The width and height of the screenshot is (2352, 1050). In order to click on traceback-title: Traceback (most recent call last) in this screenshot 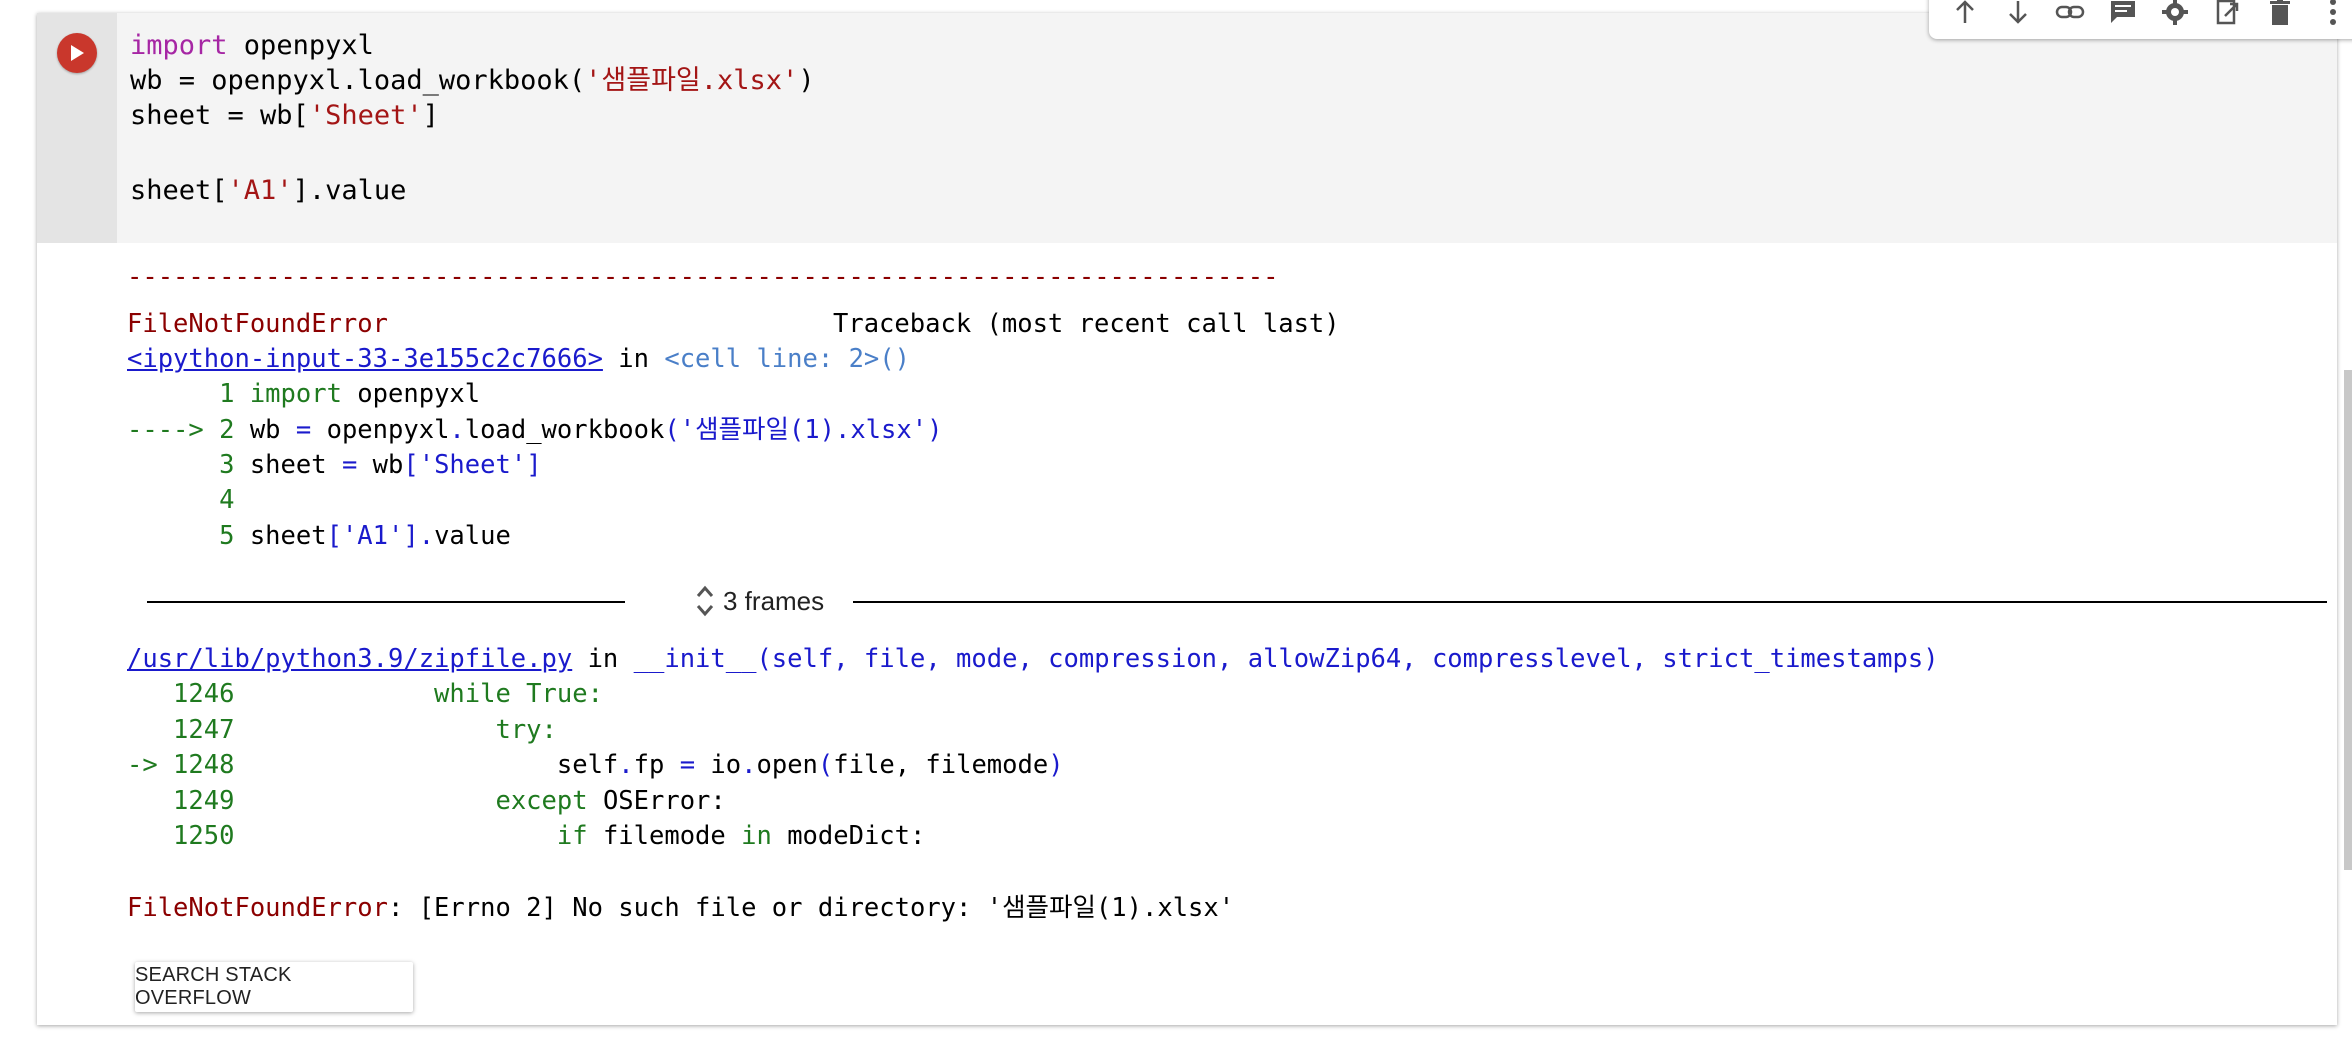, I will do `click(1086, 324)`.